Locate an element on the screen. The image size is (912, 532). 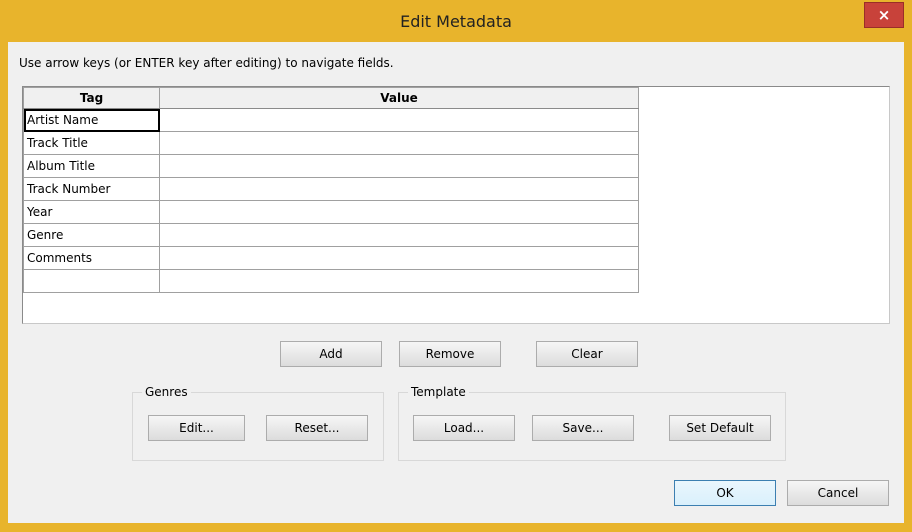
window-title-bar: Edit Metadata is located at coordinates (456, 21).